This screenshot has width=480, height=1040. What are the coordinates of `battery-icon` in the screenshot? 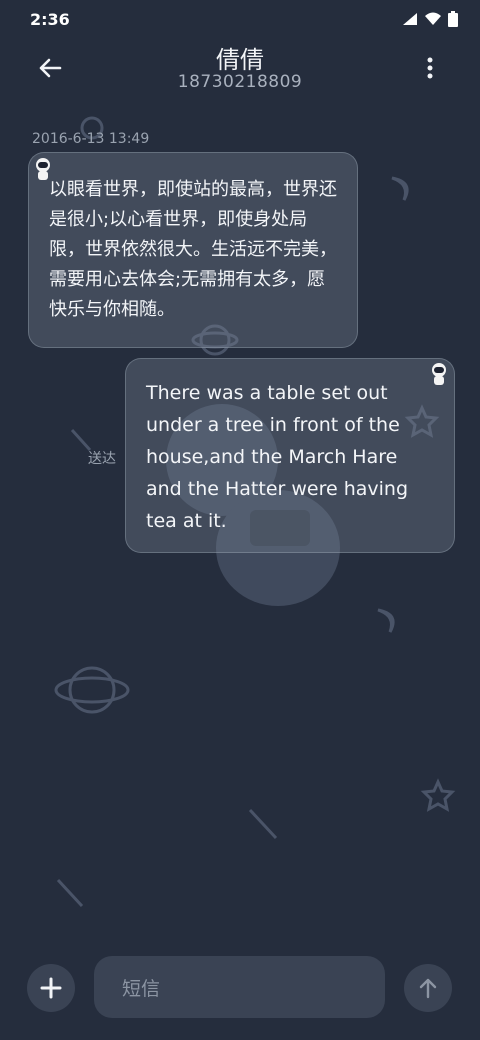 It's located at (453, 19).